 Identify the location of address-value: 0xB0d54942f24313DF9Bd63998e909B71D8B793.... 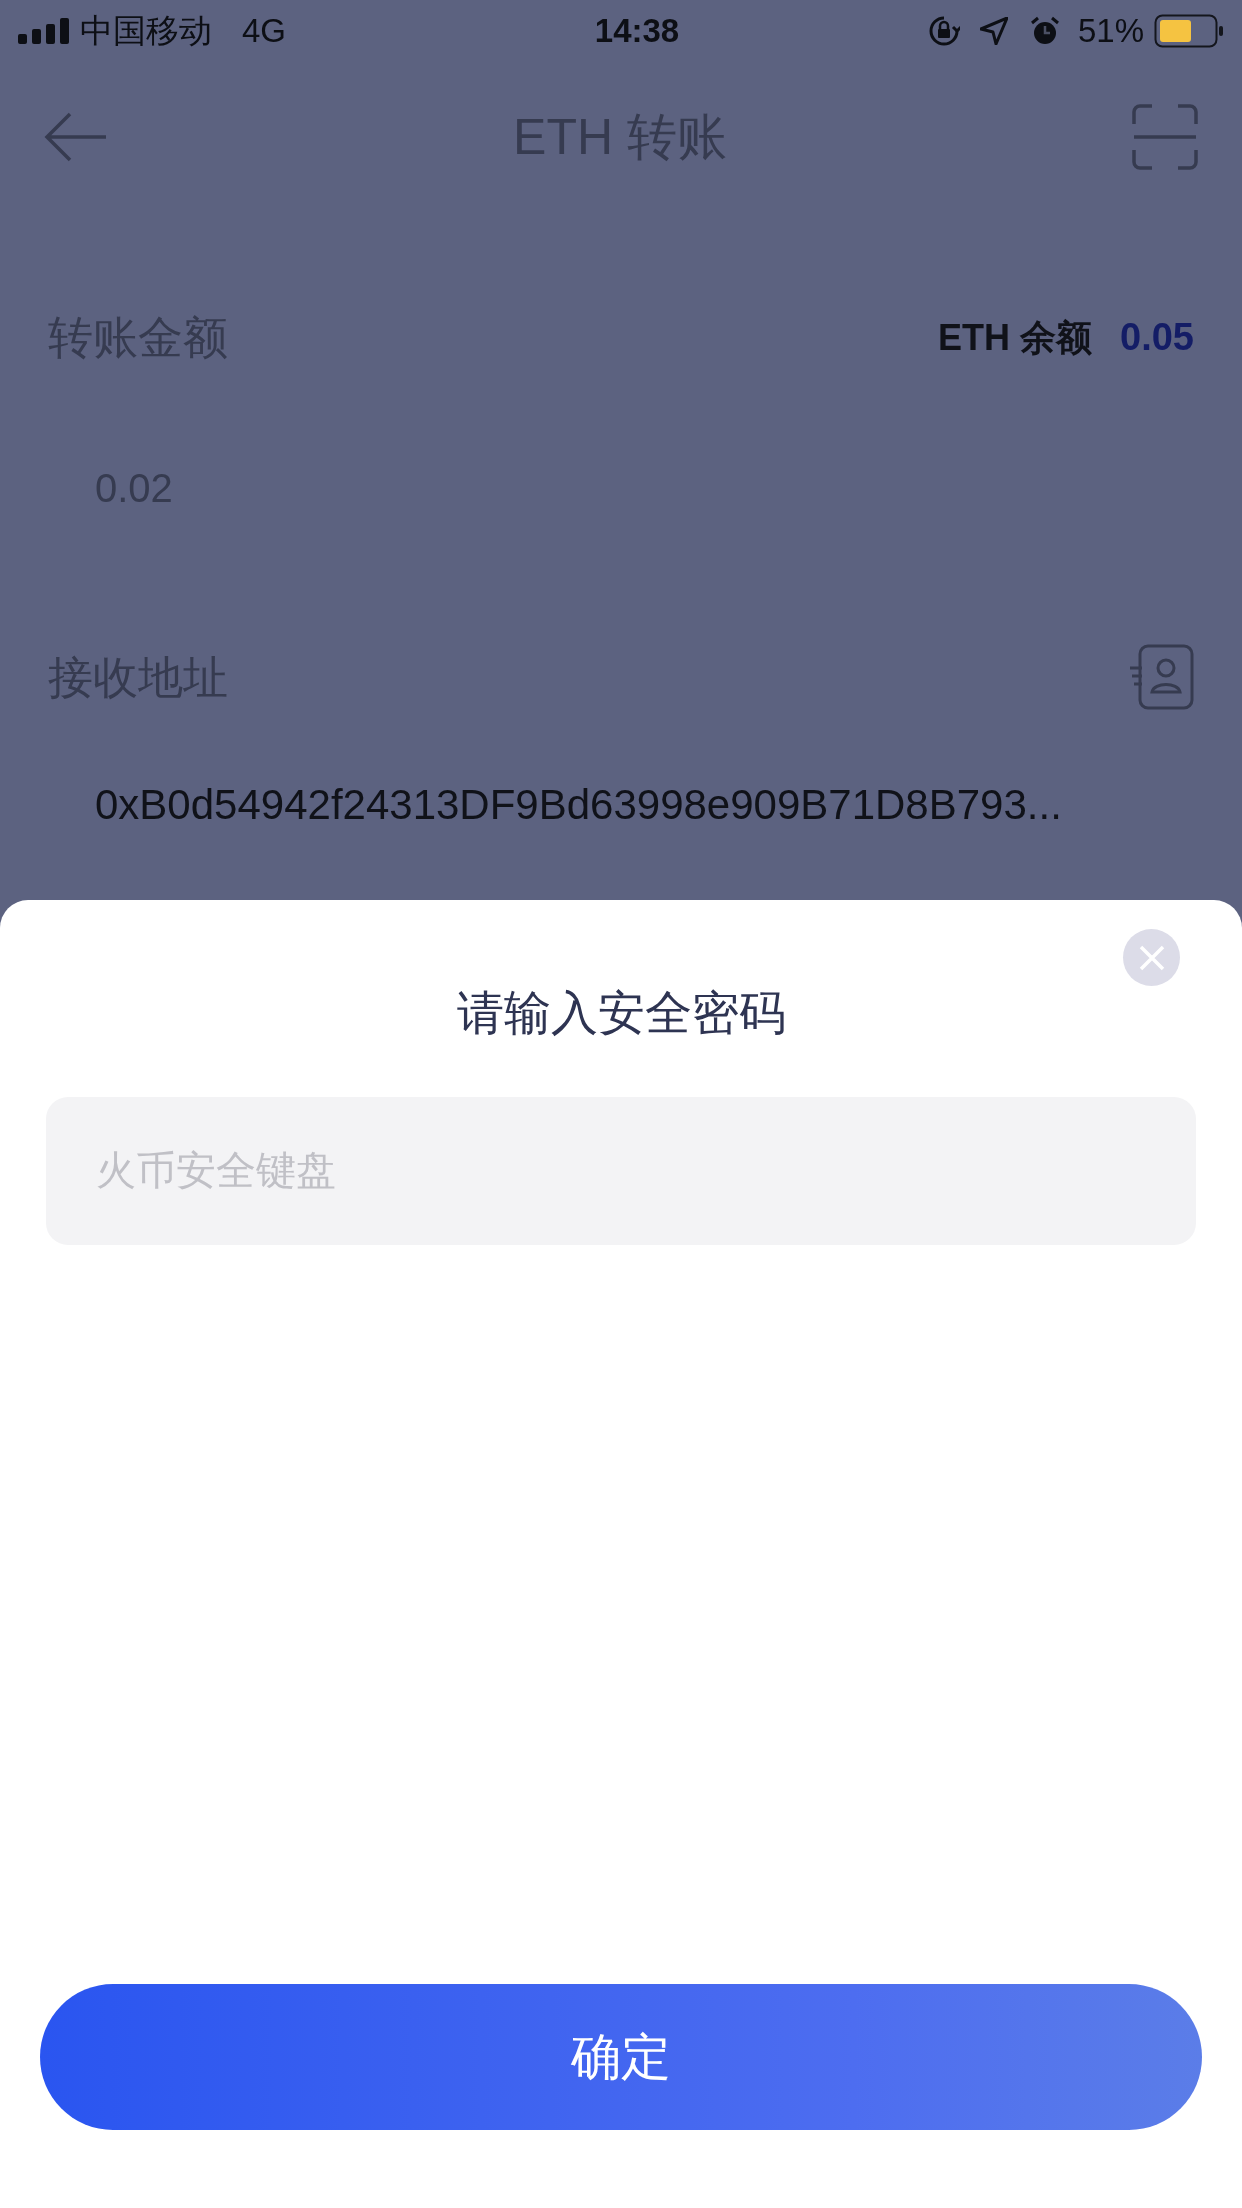
(578, 805).